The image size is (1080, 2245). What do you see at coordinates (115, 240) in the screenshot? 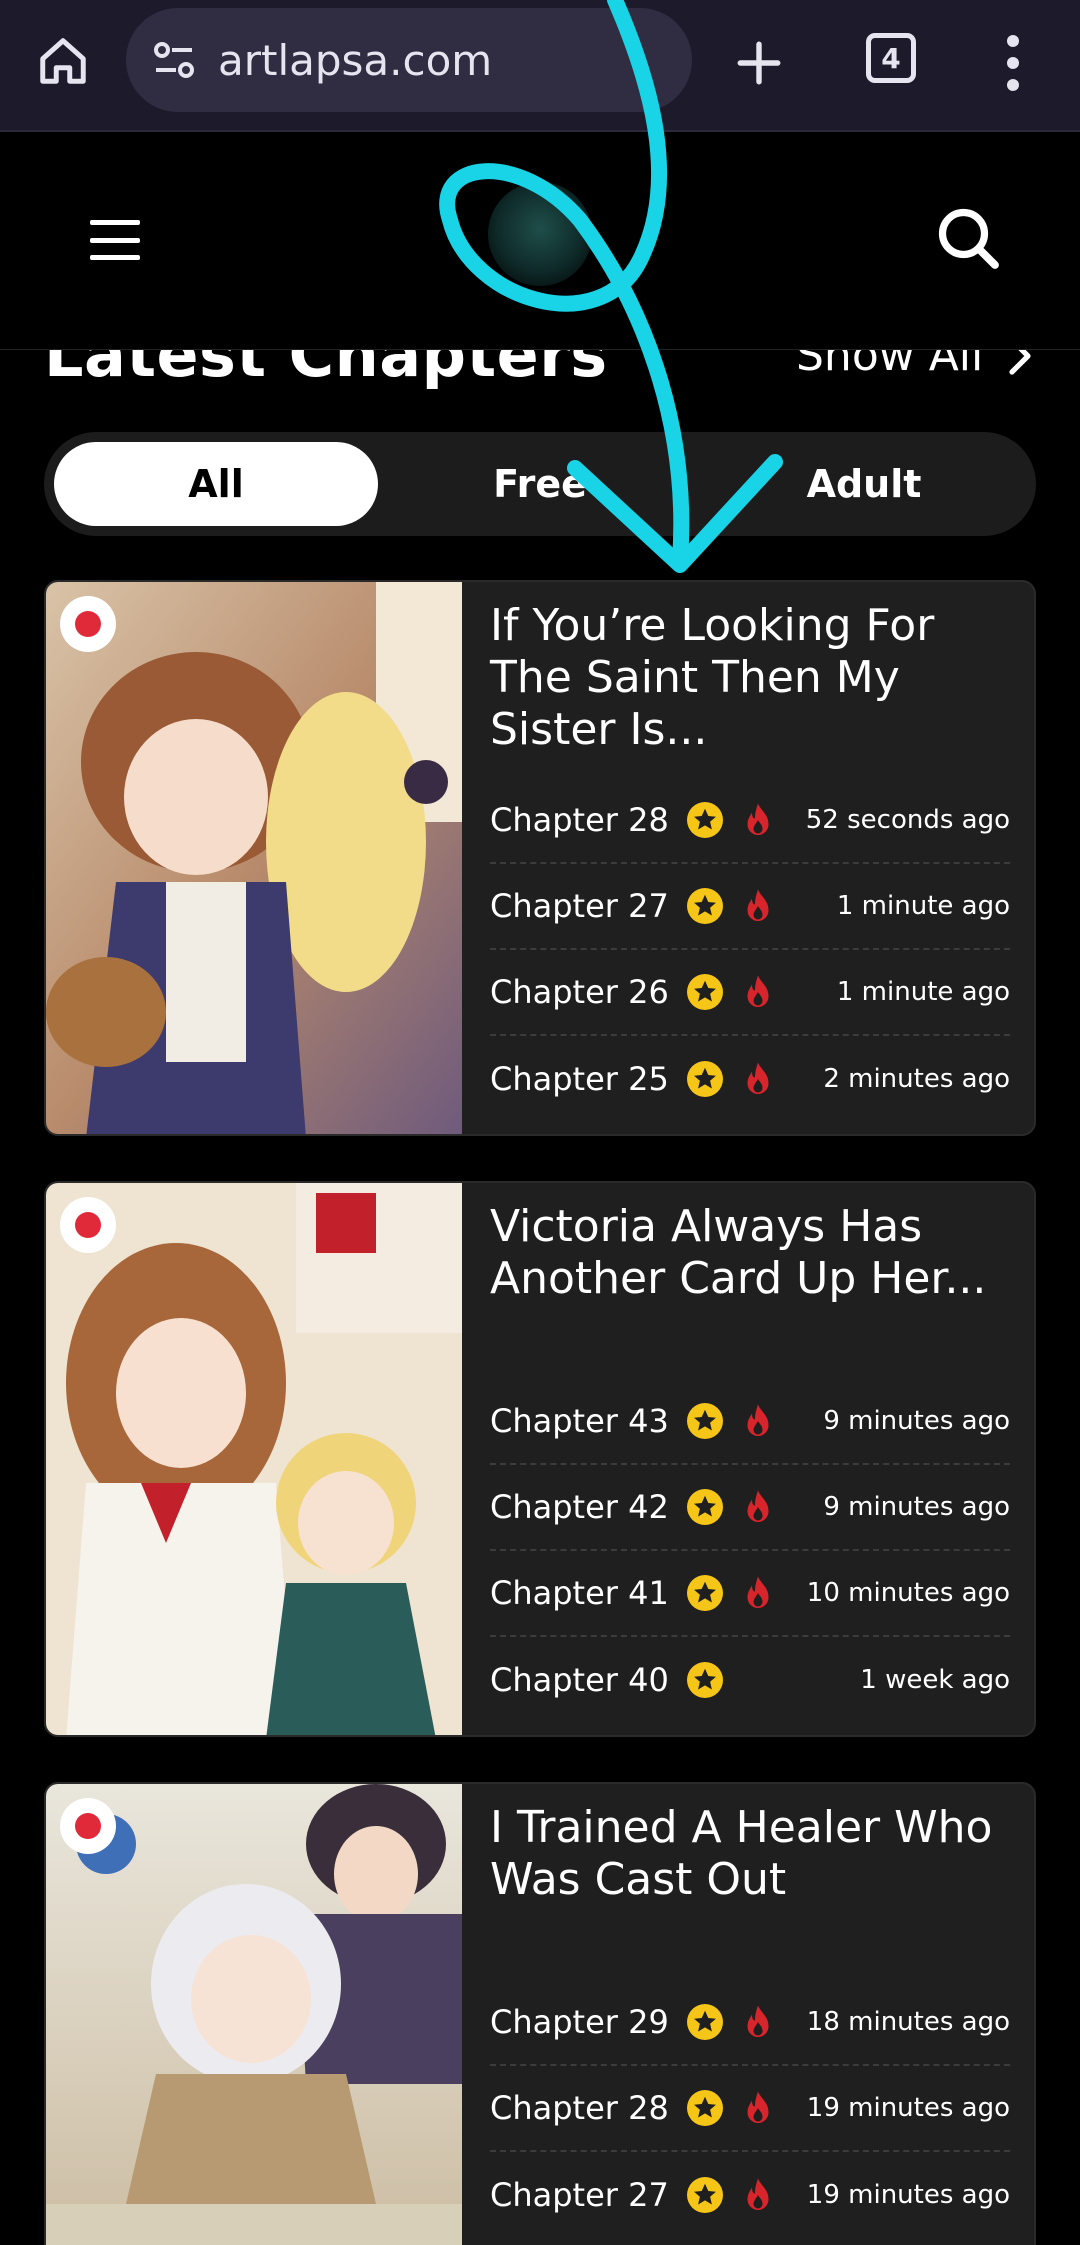
I see `hamburger-icon` at bounding box center [115, 240].